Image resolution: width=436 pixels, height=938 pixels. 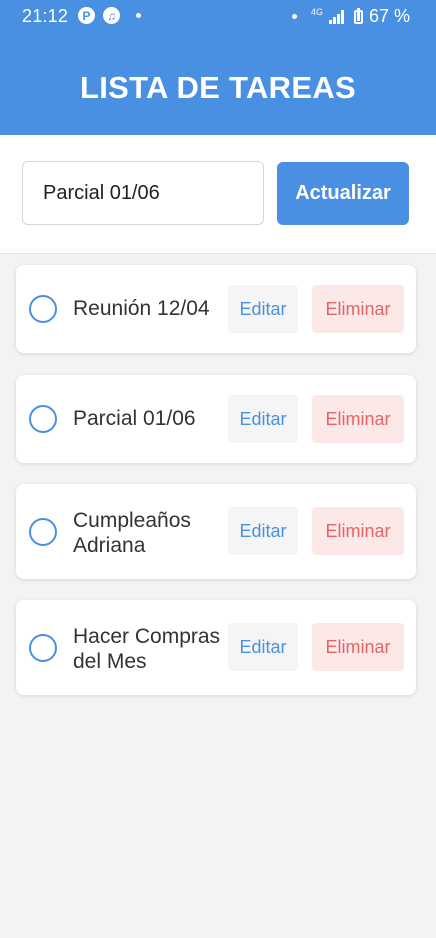 What do you see at coordinates (218, 87) in the screenshot?
I see `page-title: LISTA DE TAREAS` at bounding box center [218, 87].